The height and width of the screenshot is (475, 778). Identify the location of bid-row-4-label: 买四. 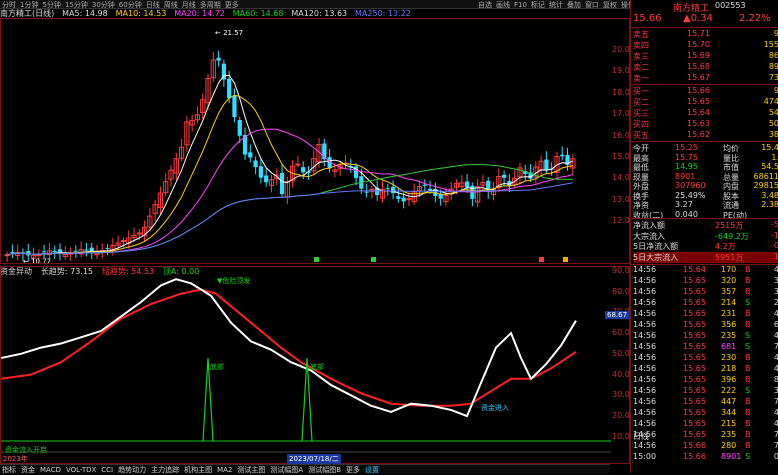
(641, 124).